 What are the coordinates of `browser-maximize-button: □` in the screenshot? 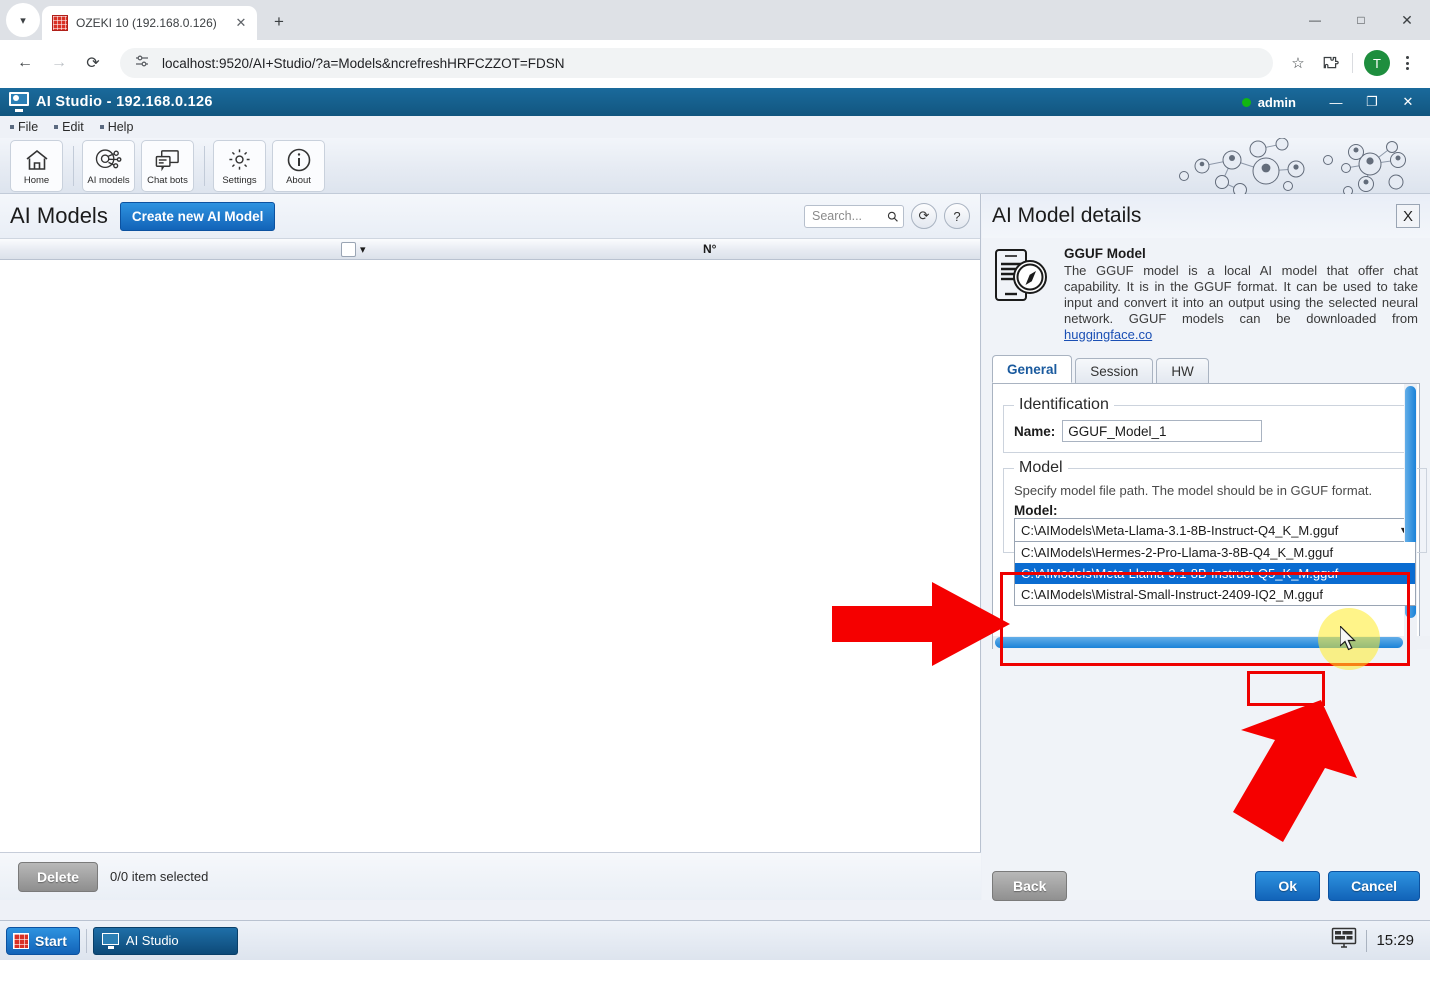 It's located at (1361, 20).